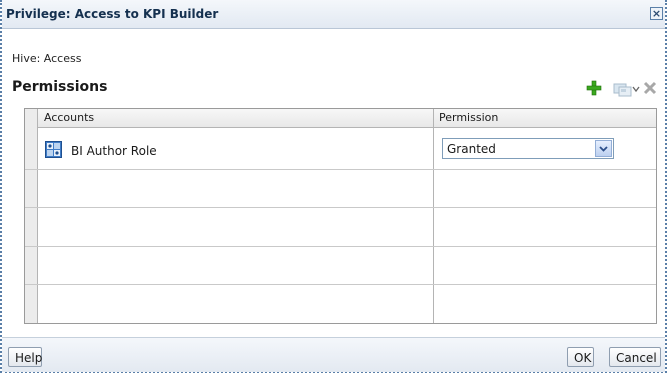  What do you see at coordinates (528, 148) in the screenshot?
I see `permission-select: Granted` at bounding box center [528, 148].